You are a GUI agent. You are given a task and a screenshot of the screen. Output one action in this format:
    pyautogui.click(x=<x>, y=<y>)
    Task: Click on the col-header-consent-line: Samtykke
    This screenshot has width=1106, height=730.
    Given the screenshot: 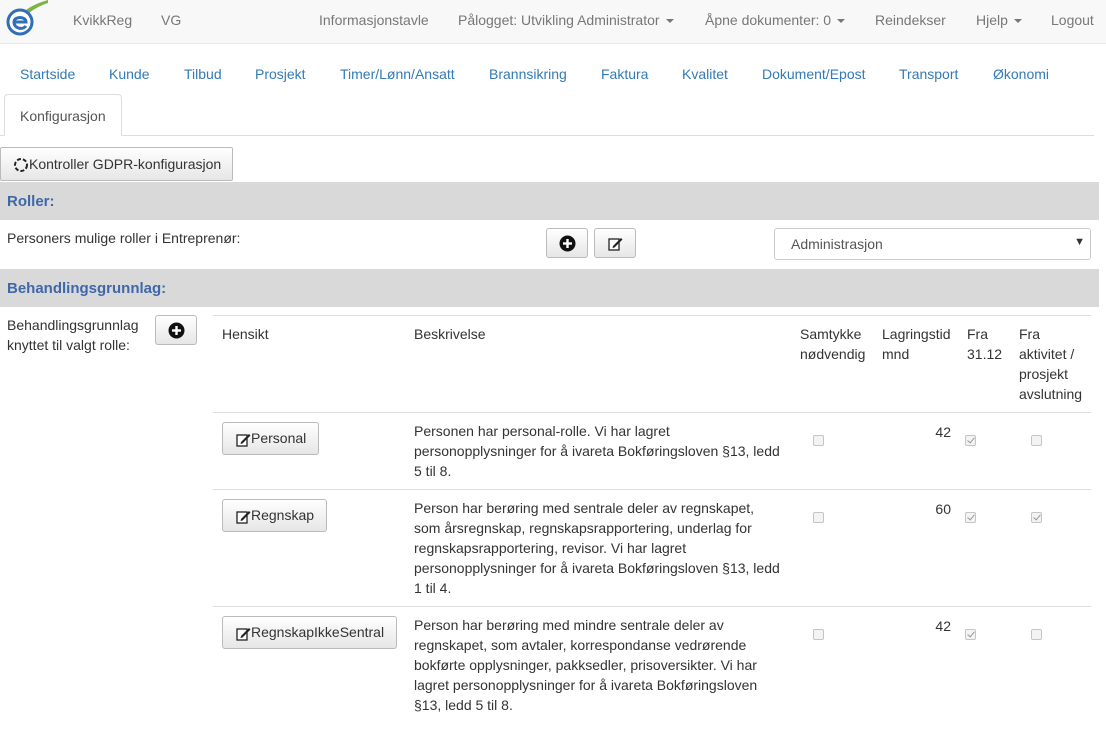 What is the action you would take?
    pyautogui.click(x=831, y=334)
    